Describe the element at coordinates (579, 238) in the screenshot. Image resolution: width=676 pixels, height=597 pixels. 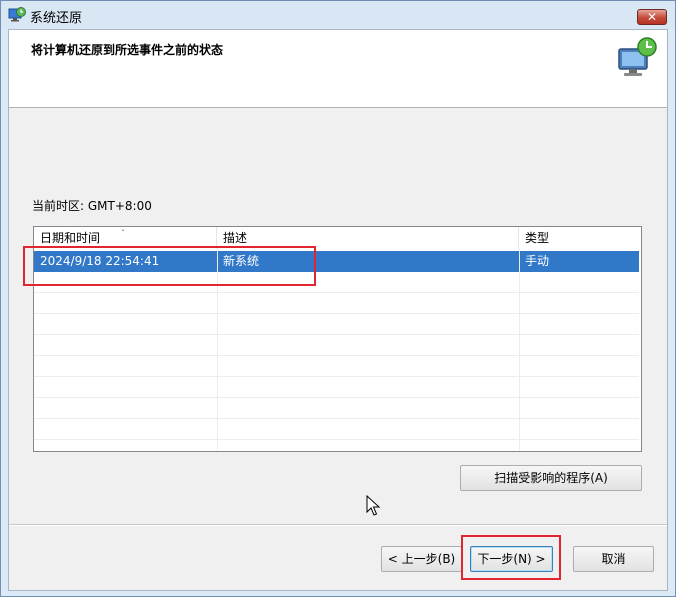
I see `column-header-type: 类型` at that location.